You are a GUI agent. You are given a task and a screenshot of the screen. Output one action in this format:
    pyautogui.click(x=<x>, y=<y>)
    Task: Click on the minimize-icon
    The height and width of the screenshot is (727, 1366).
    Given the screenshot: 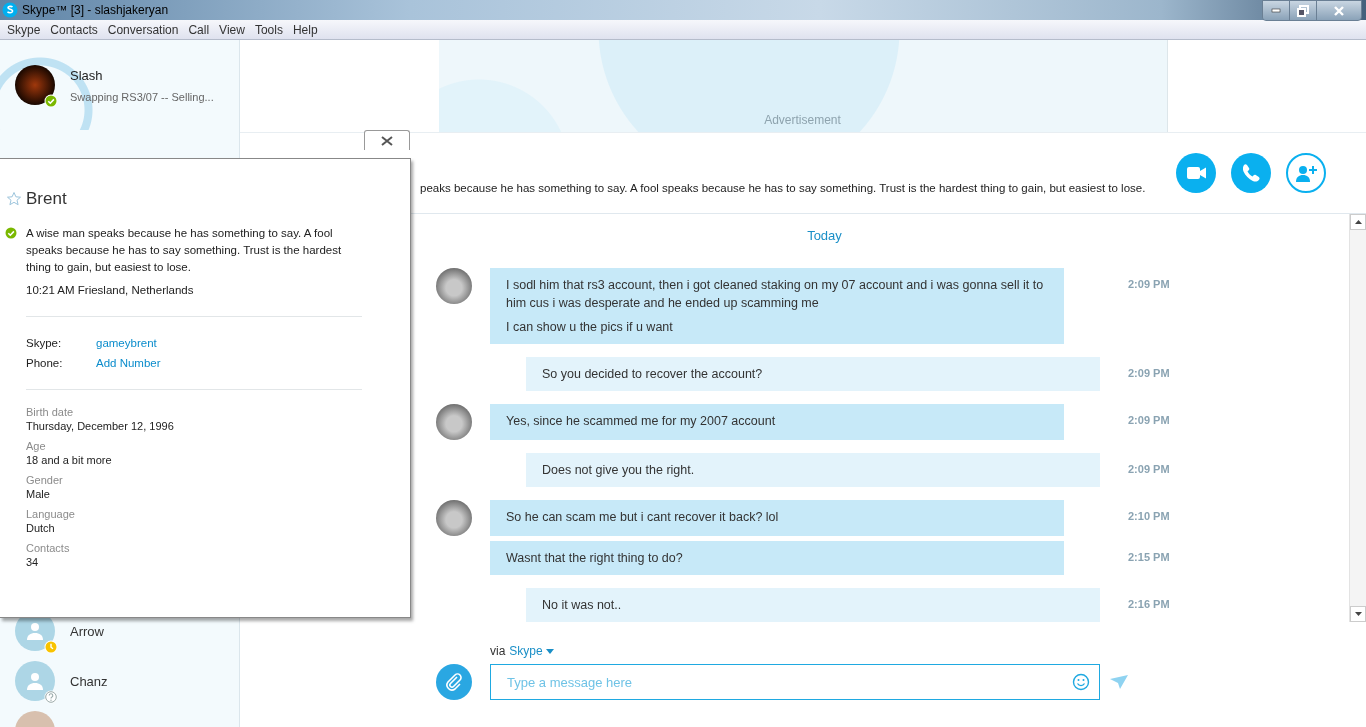 What is the action you would take?
    pyautogui.click(x=1276, y=10)
    